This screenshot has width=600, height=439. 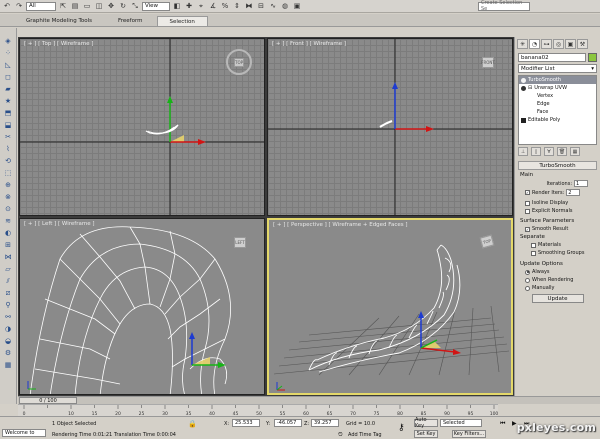 I want to click on angle-snap-icon: ∡, so click(x=213, y=6).